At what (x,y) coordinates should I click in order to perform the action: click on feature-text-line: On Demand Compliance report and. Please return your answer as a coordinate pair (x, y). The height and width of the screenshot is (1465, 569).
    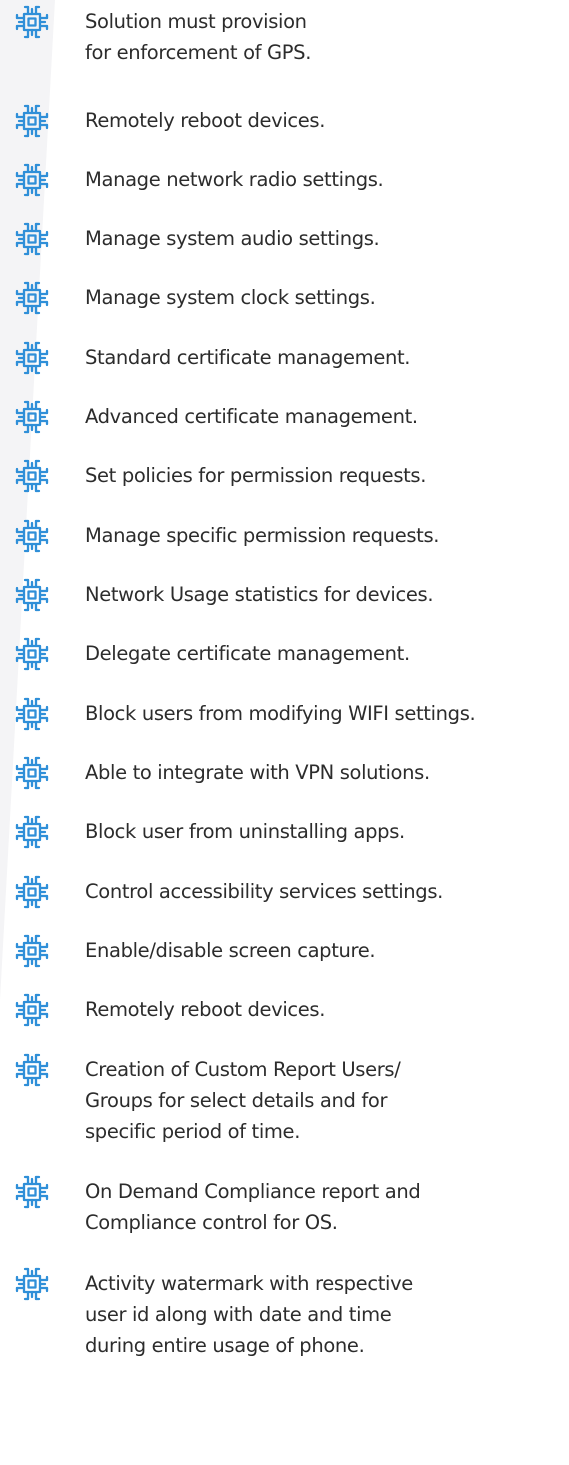
    Looking at the image, I should click on (253, 1191).